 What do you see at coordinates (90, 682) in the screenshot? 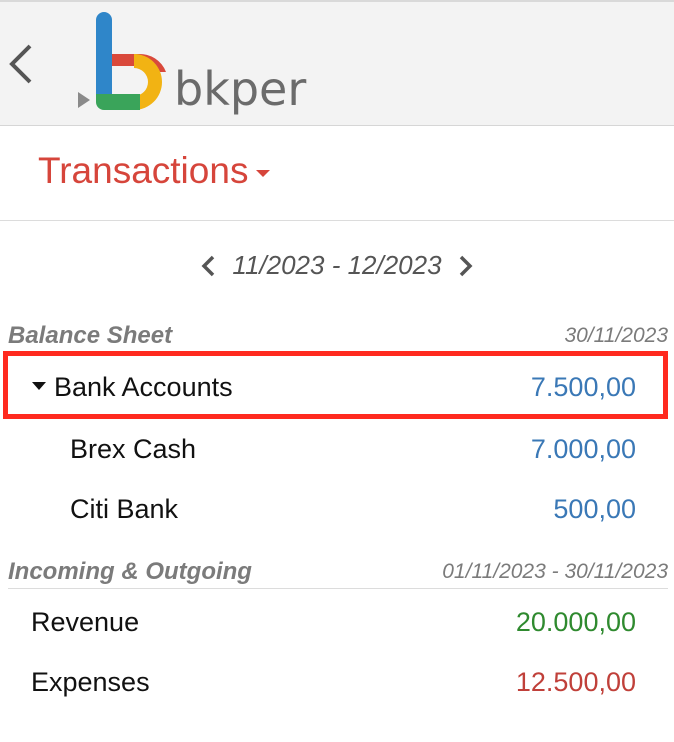
I see `account-name: Expenses` at bounding box center [90, 682].